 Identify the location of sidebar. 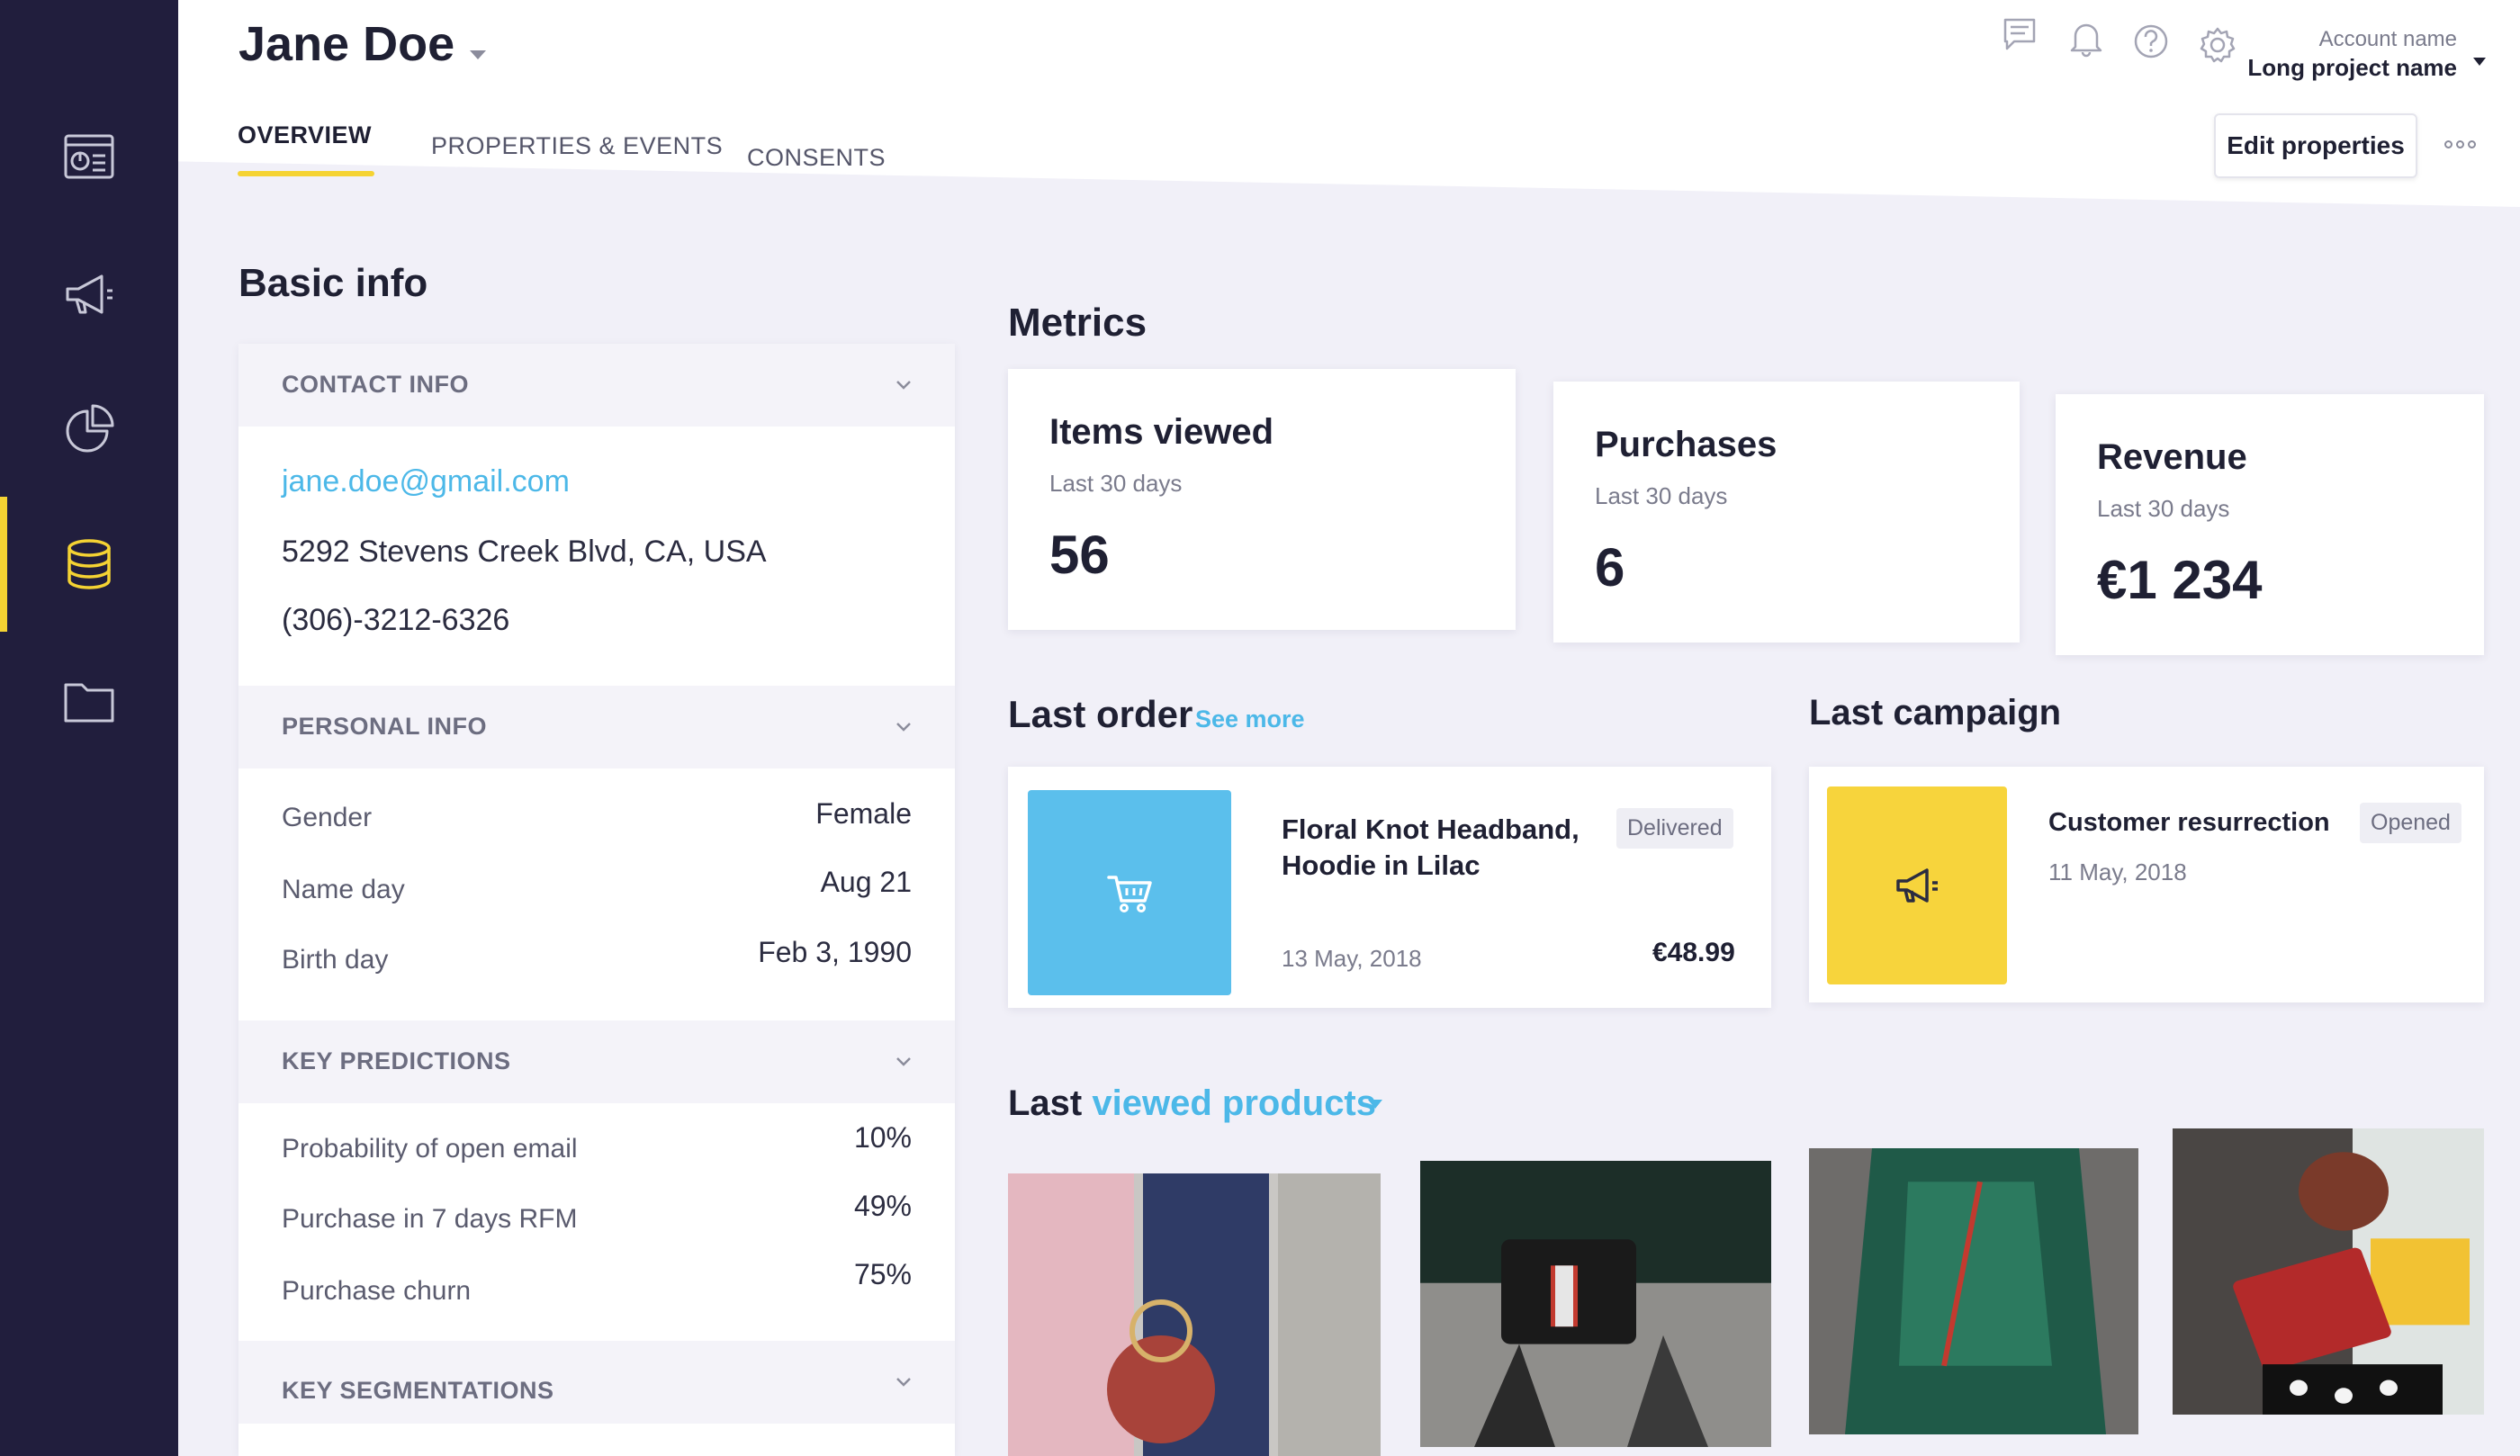
(89, 728).